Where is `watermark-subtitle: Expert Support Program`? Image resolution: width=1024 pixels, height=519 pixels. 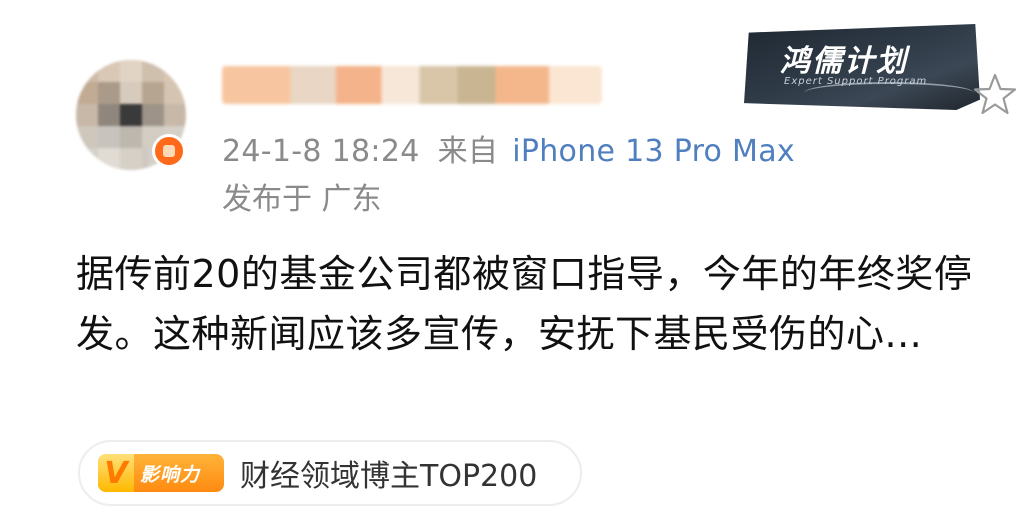 watermark-subtitle: Expert Support Program is located at coordinates (856, 81).